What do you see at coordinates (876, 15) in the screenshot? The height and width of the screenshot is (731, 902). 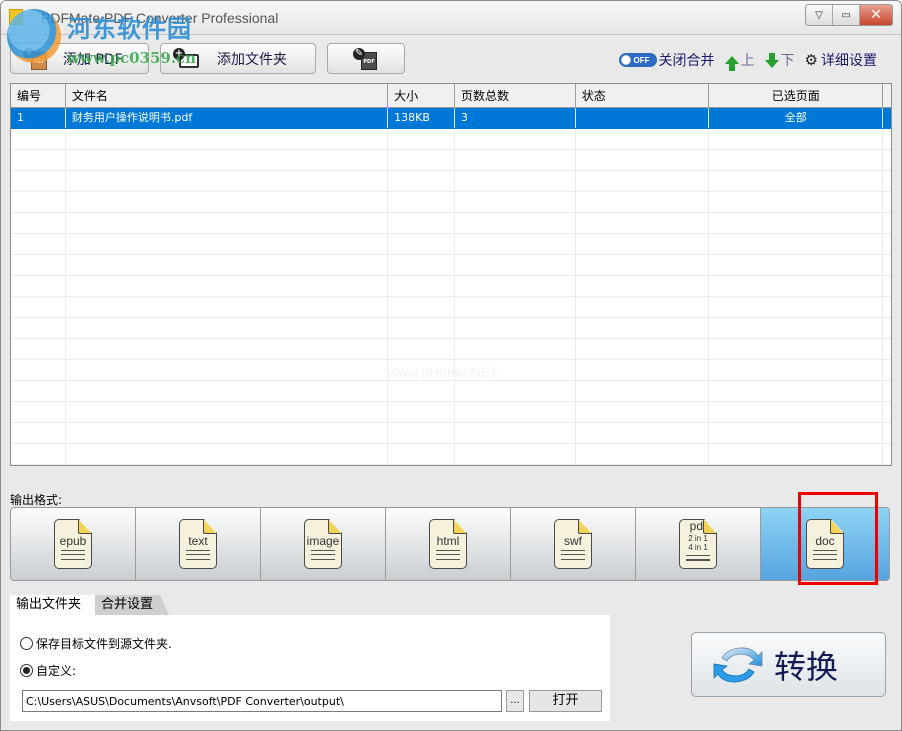 I see `close-button: ✕` at bounding box center [876, 15].